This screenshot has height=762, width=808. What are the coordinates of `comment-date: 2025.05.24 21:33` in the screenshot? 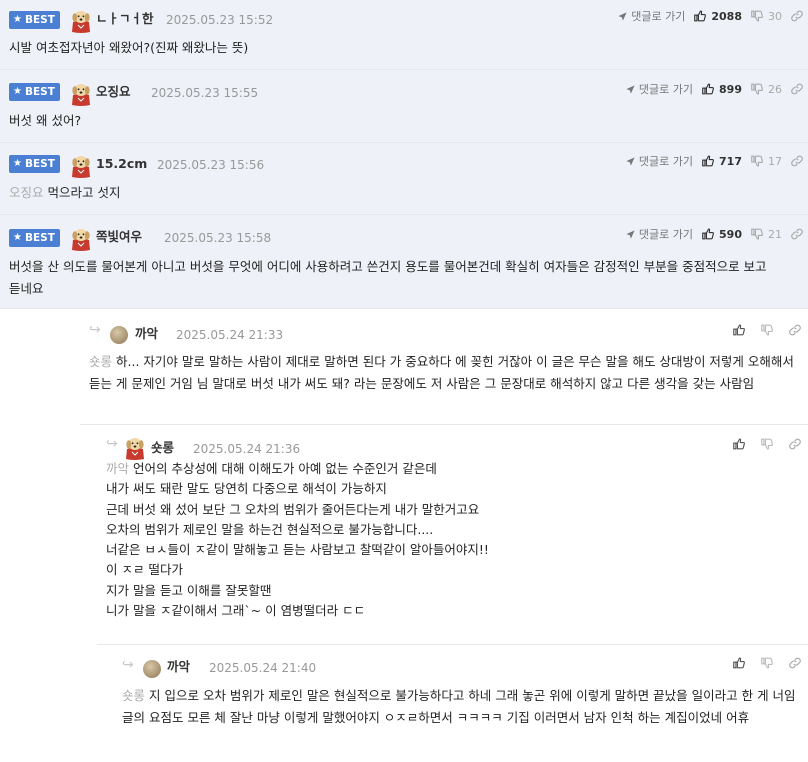 It's located at (230, 335).